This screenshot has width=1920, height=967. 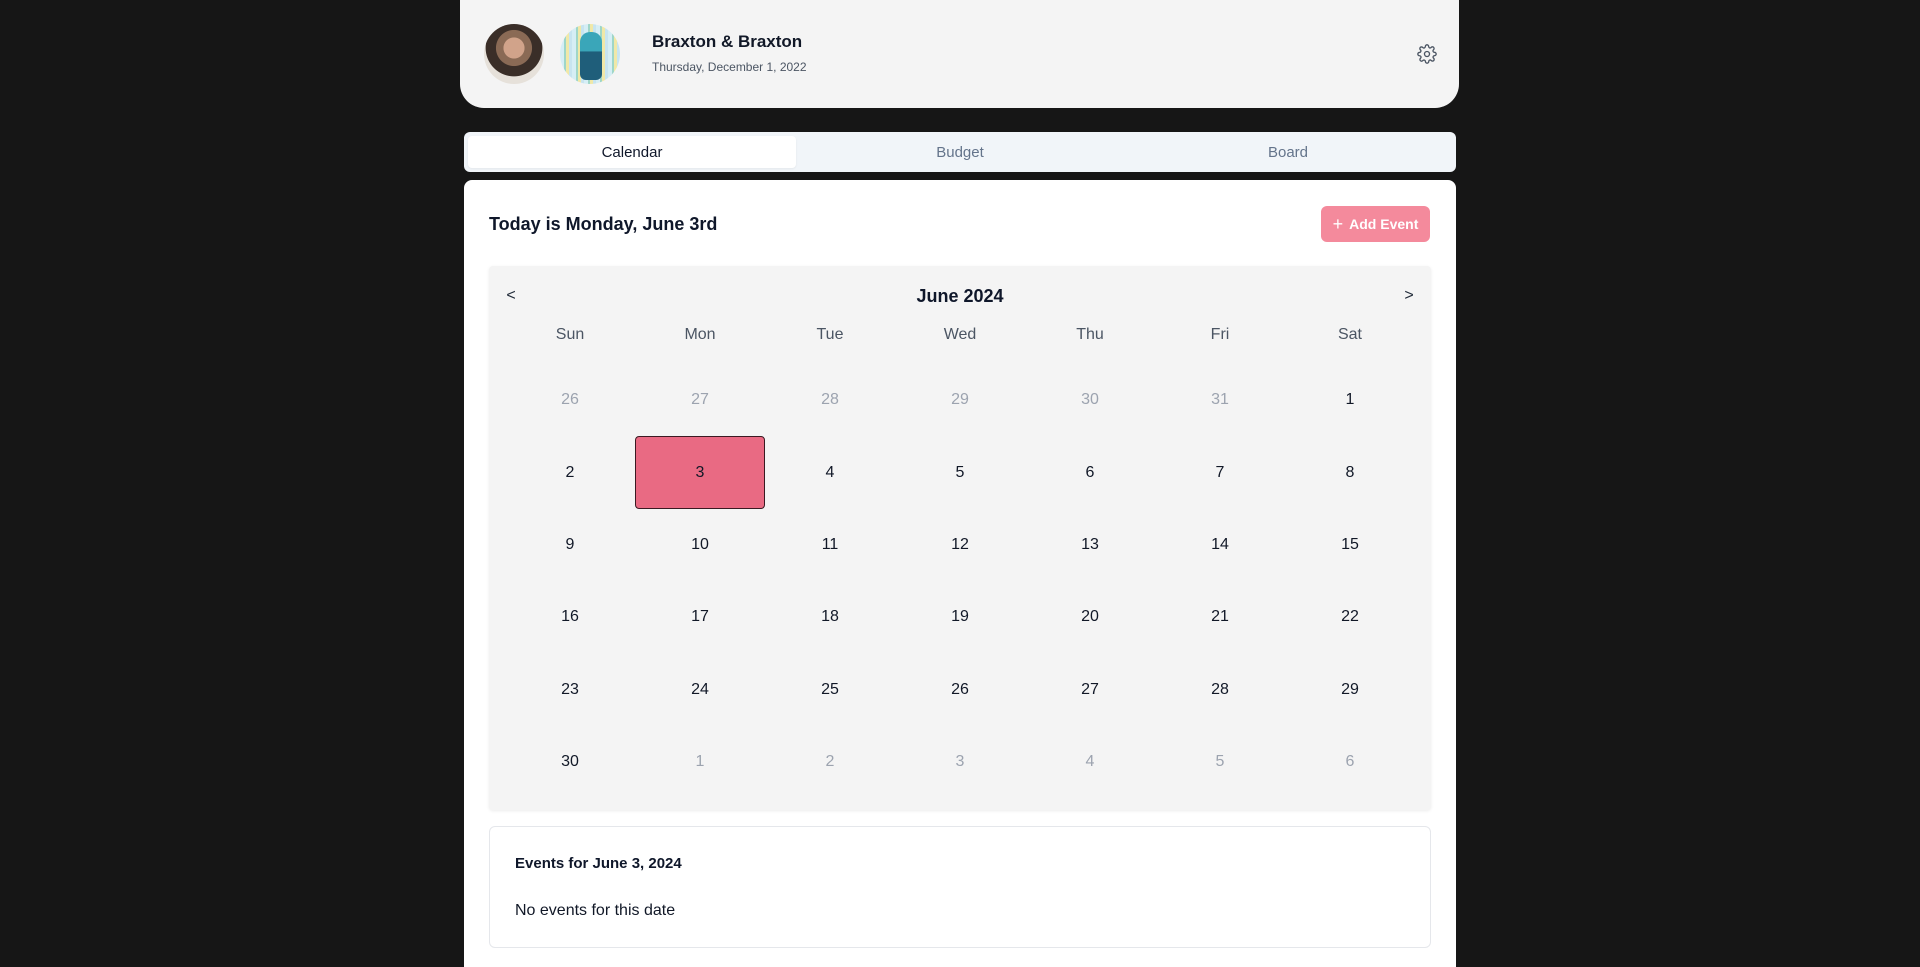 What do you see at coordinates (570, 690) in the screenshot?
I see `calendar-day: 23` at bounding box center [570, 690].